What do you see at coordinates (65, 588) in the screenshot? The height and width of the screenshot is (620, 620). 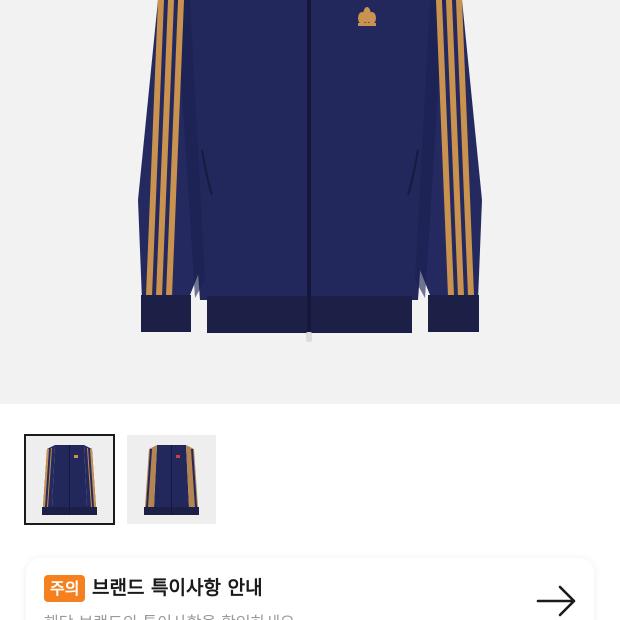 I see `notice-badge: 주의` at bounding box center [65, 588].